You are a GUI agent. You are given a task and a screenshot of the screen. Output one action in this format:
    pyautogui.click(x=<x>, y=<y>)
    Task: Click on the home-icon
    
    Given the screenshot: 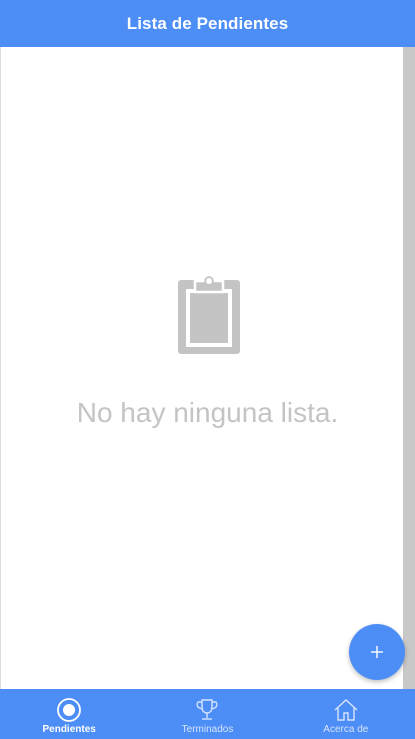 What is the action you would take?
    pyautogui.click(x=346, y=710)
    